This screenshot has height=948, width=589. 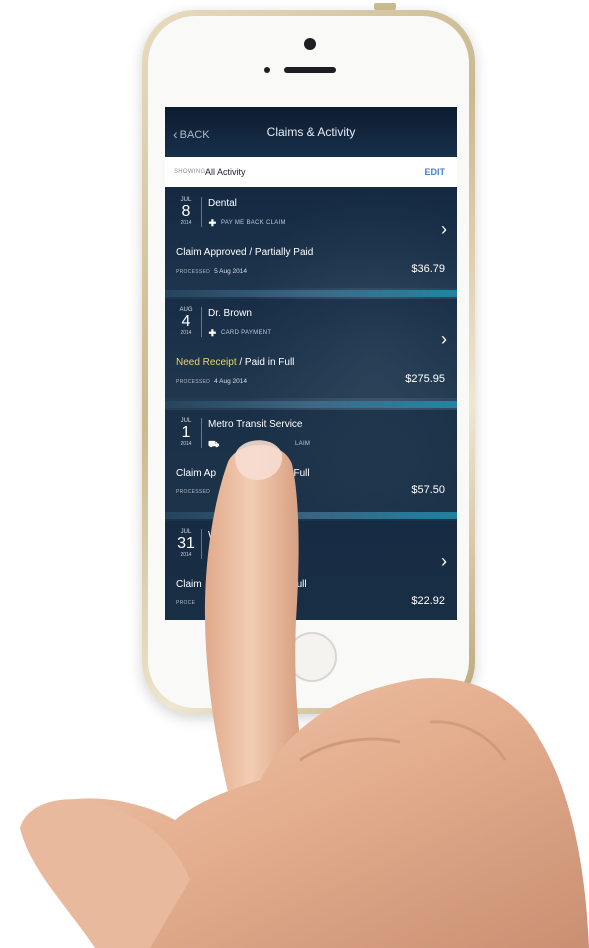 I want to click on filter-selector: All Activity, so click(x=225, y=172).